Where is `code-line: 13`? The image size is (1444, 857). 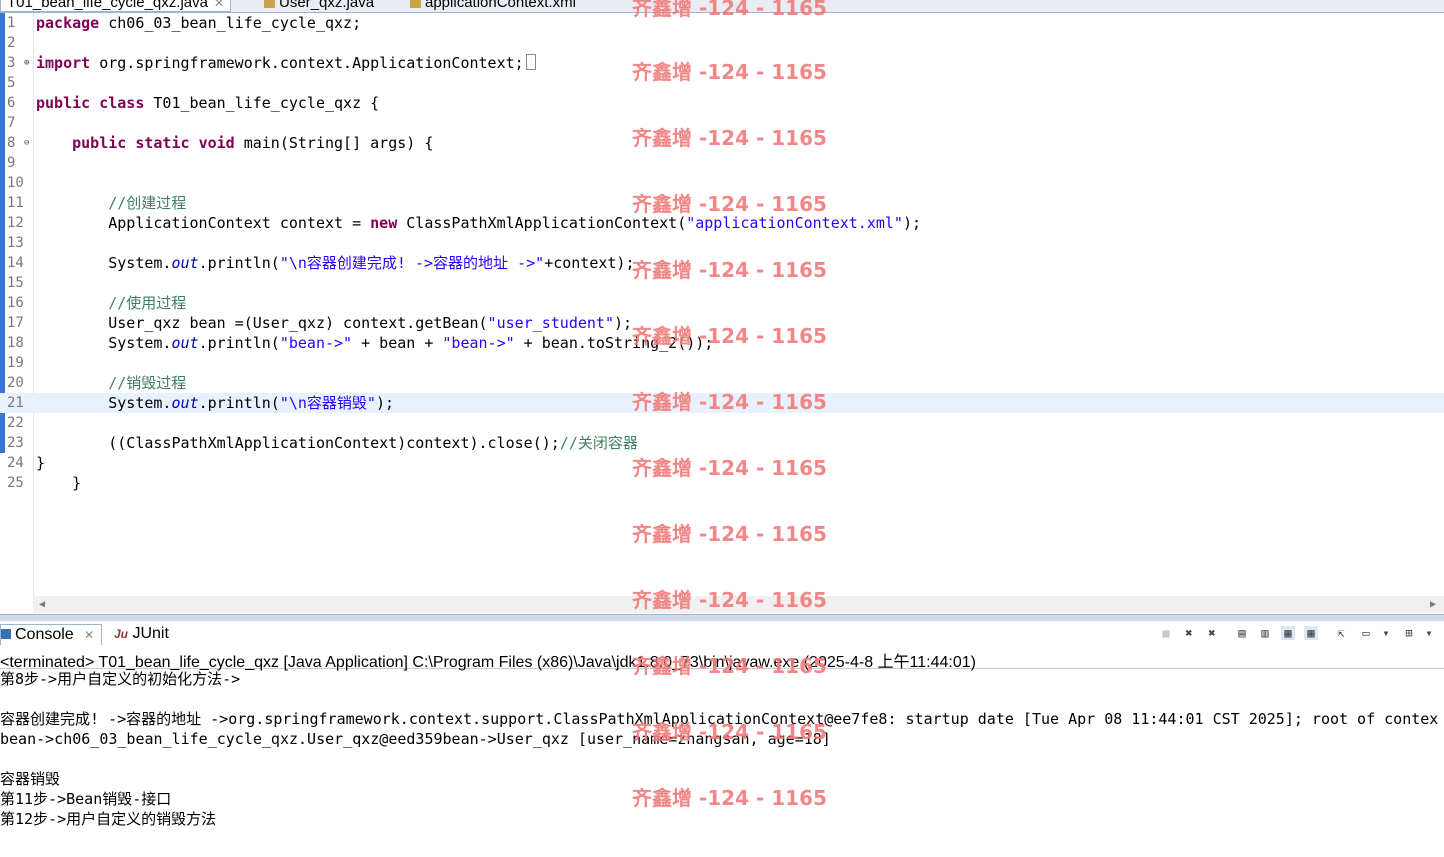 code-line: 13 is located at coordinates (722, 243).